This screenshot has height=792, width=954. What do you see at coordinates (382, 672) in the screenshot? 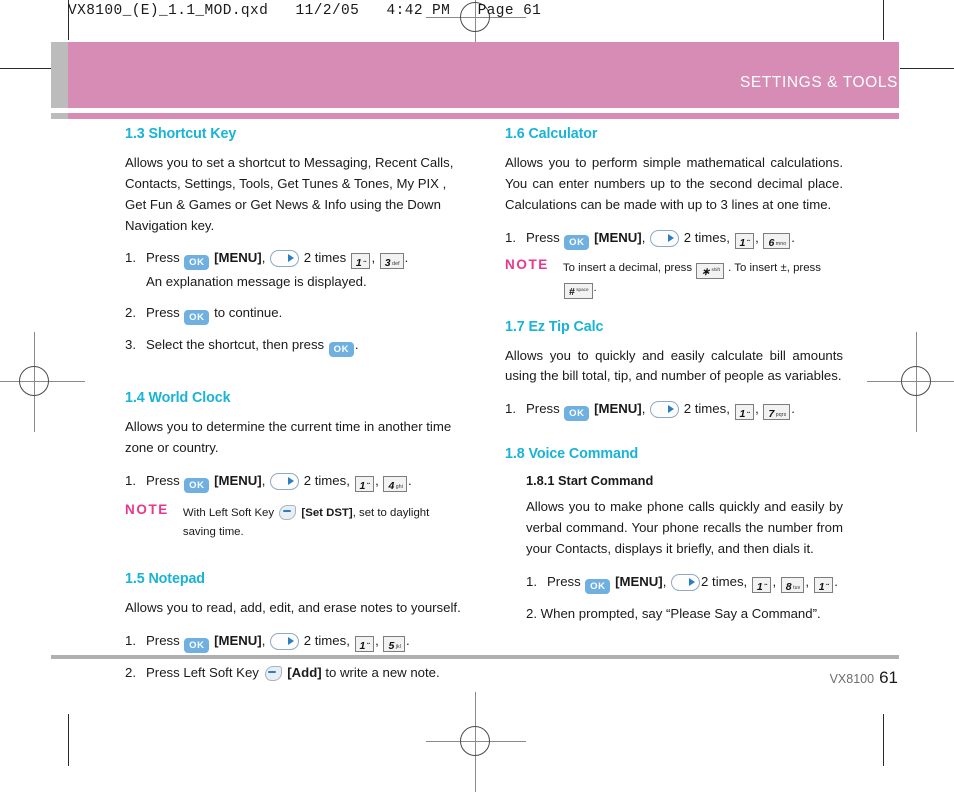
I see `step-1-5-2-text-after: to write a new note.` at bounding box center [382, 672].